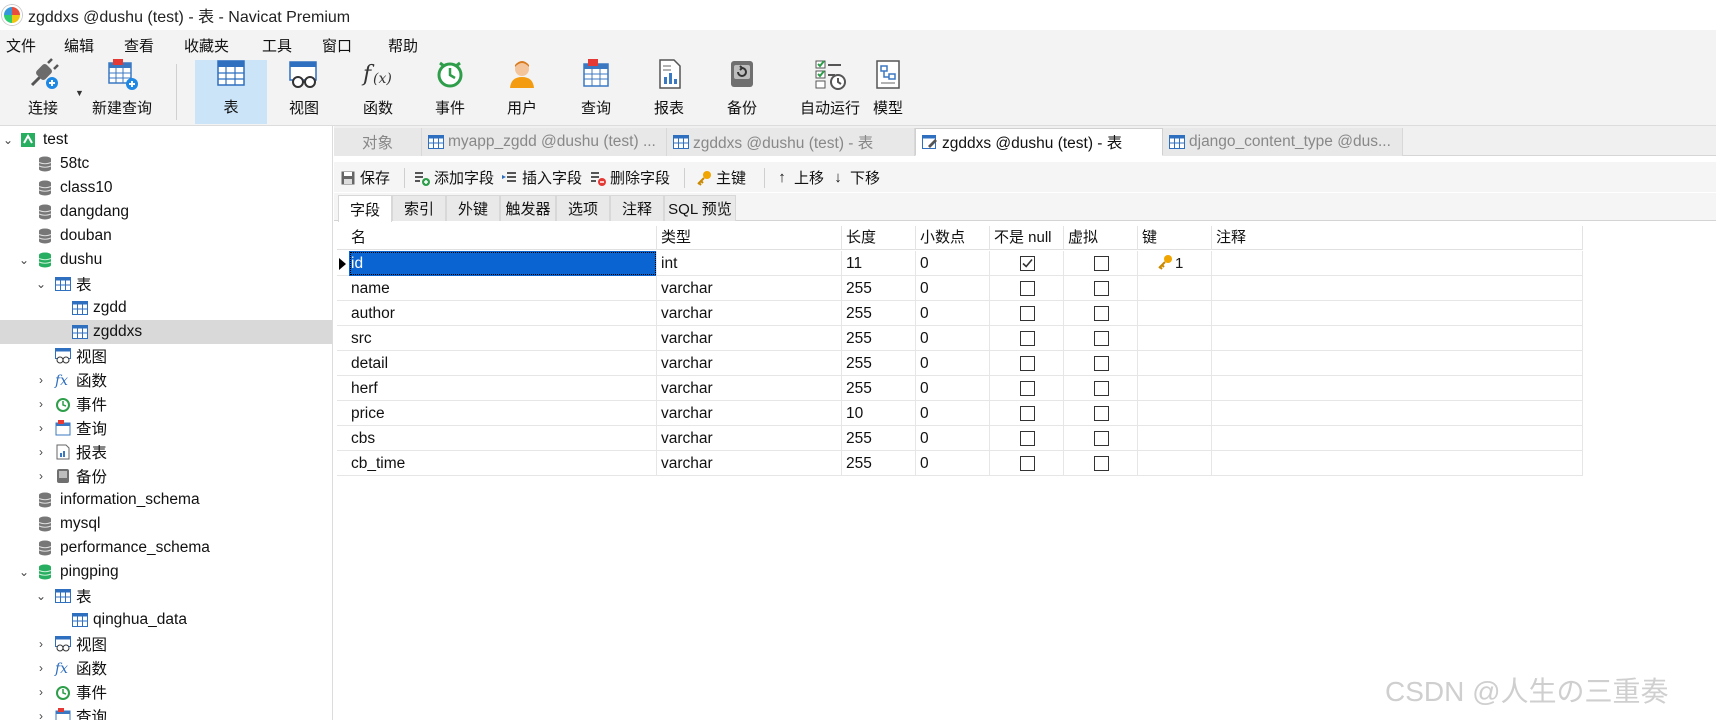 The width and height of the screenshot is (1716, 720). Describe the element at coordinates (166, 236) in the screenshot. I see `tree-item-db: douban` at that location.